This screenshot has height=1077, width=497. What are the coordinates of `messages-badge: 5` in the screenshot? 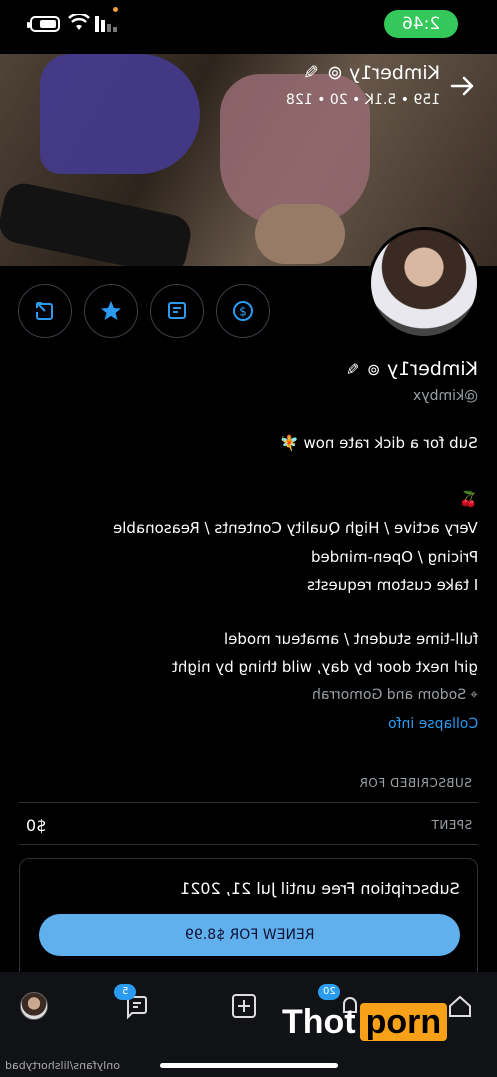 It's located at (125, 992).